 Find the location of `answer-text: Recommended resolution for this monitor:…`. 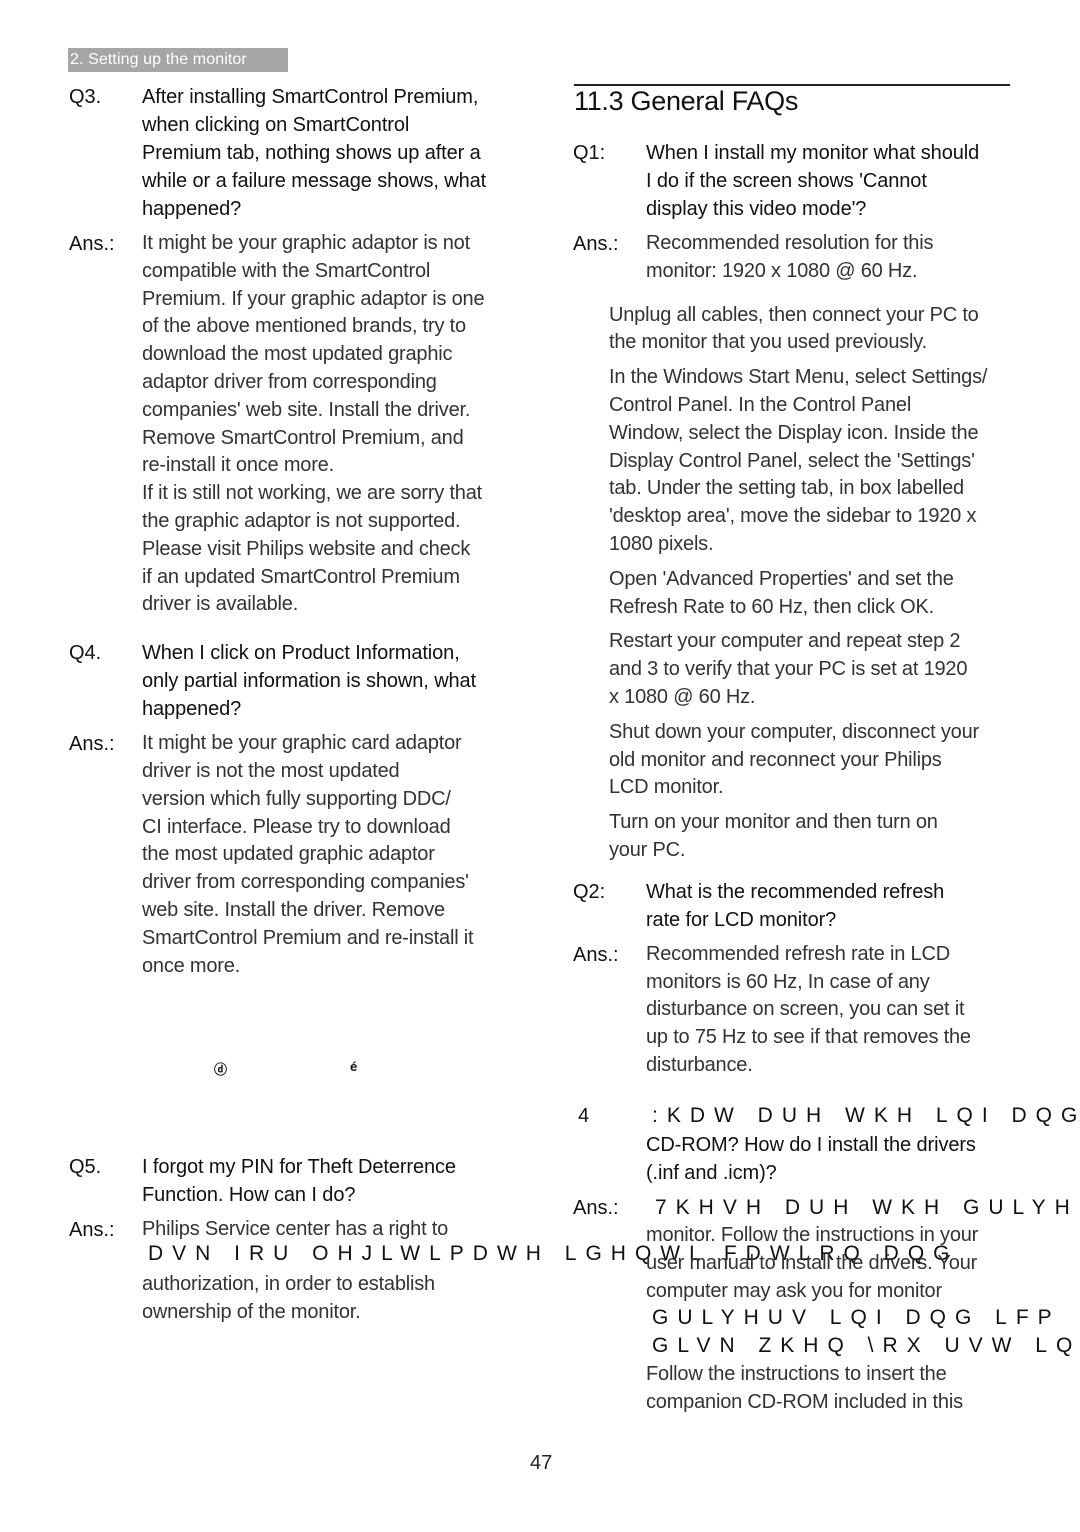

answer-text: Recommended resolution for this monitor:… is located at coordinates (790, 257).